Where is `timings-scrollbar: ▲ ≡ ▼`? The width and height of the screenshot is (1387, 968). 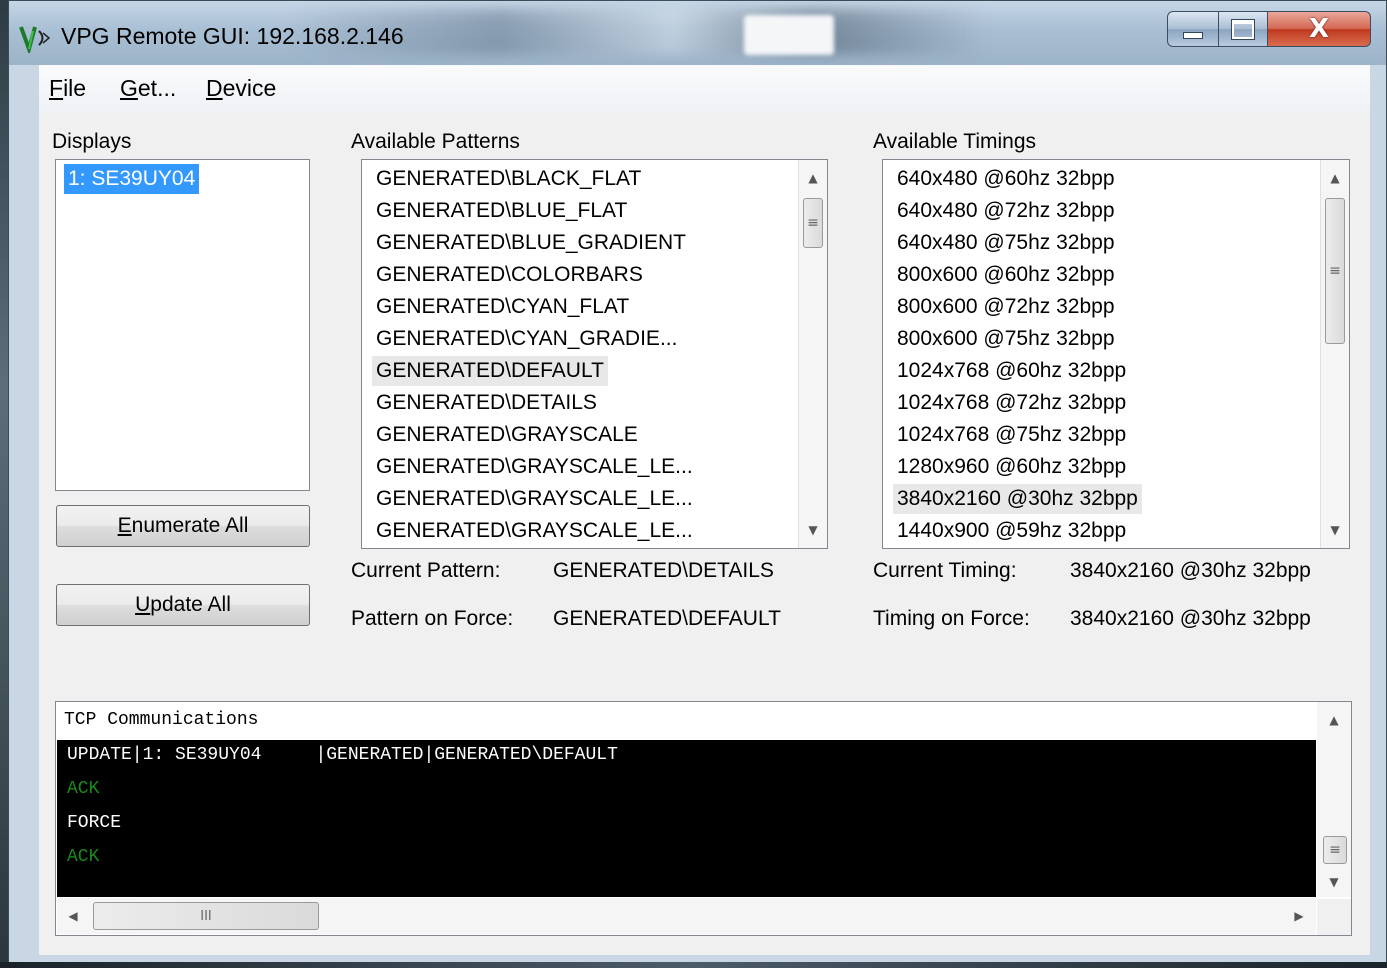
timings-scrollbar: ▲ ≡ ▼ is located at coordinates (1334, 354).